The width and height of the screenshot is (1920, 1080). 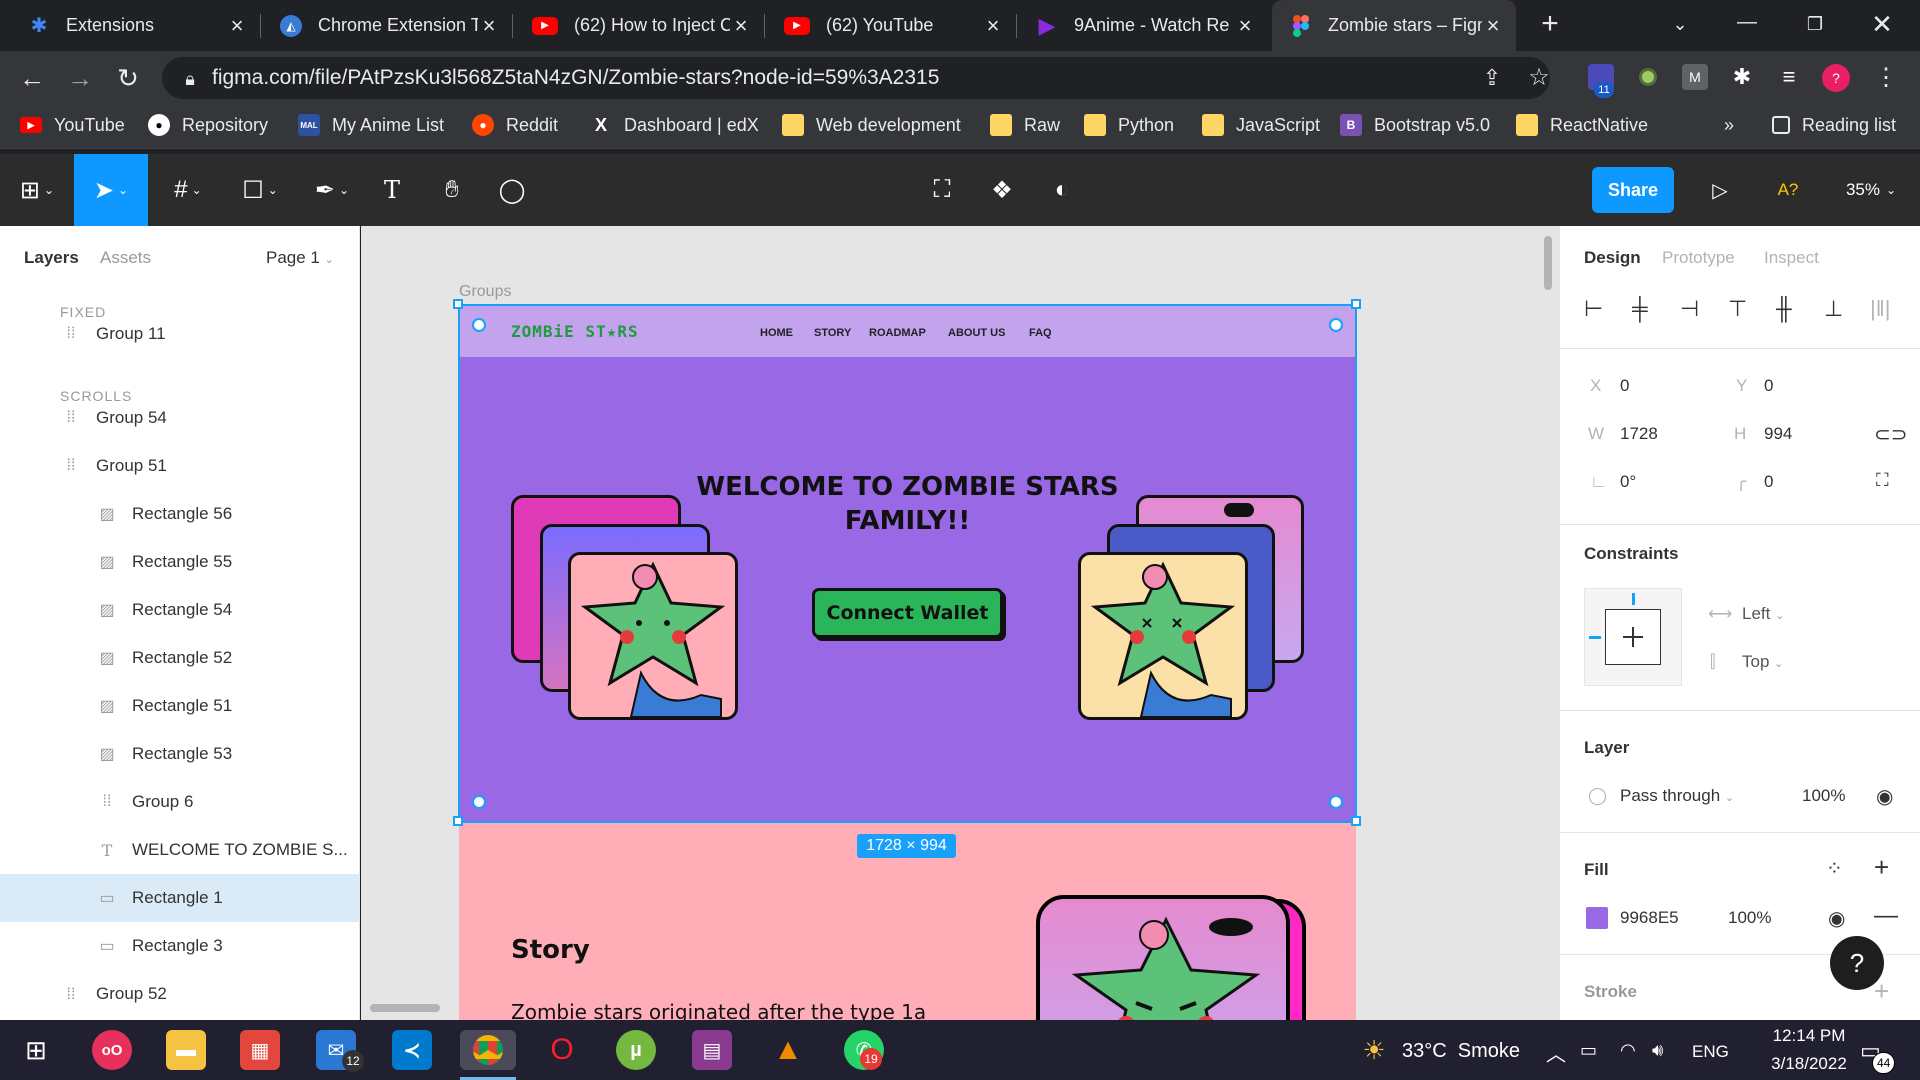 What do you see at coordinates (1720, 190) in the screenshot?
I see `present-button: ▷` at bounding box center [1720, 190].